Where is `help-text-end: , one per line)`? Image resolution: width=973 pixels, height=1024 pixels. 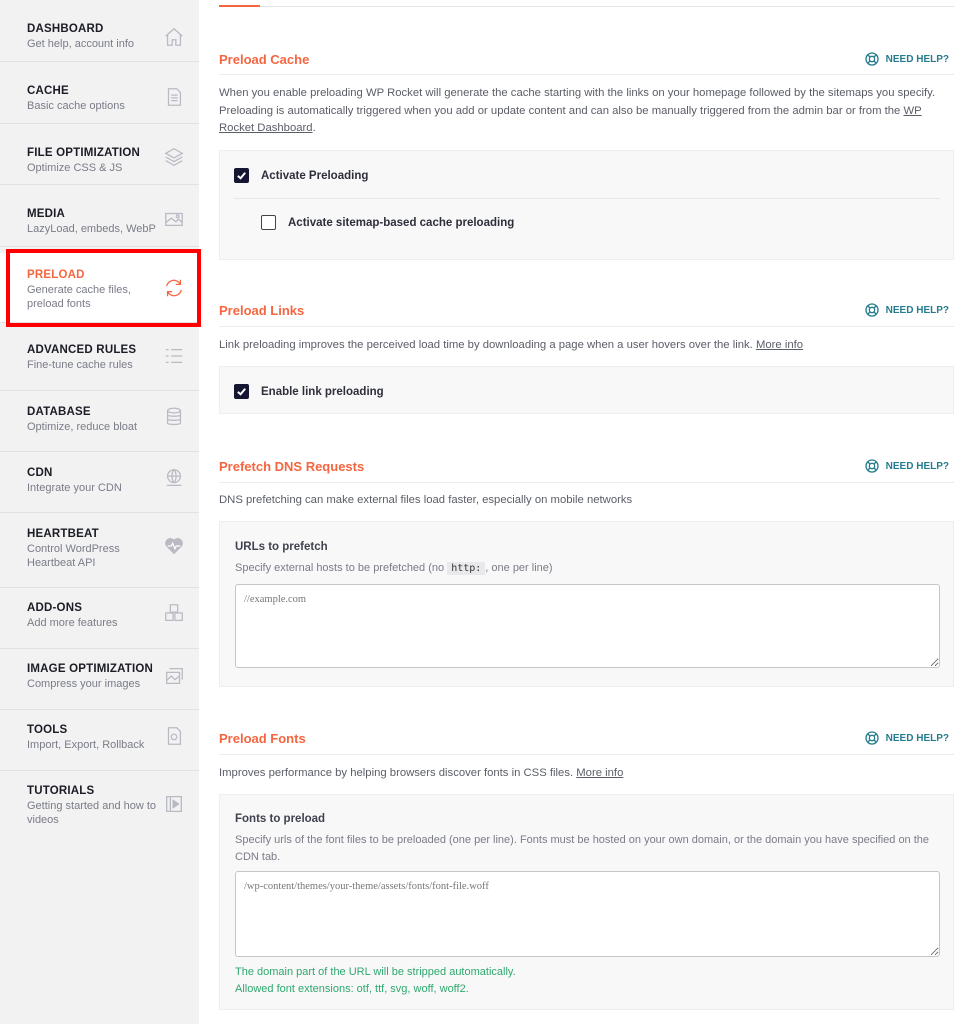 help-text-end: , one per line) is located at coordinates (519, 568).